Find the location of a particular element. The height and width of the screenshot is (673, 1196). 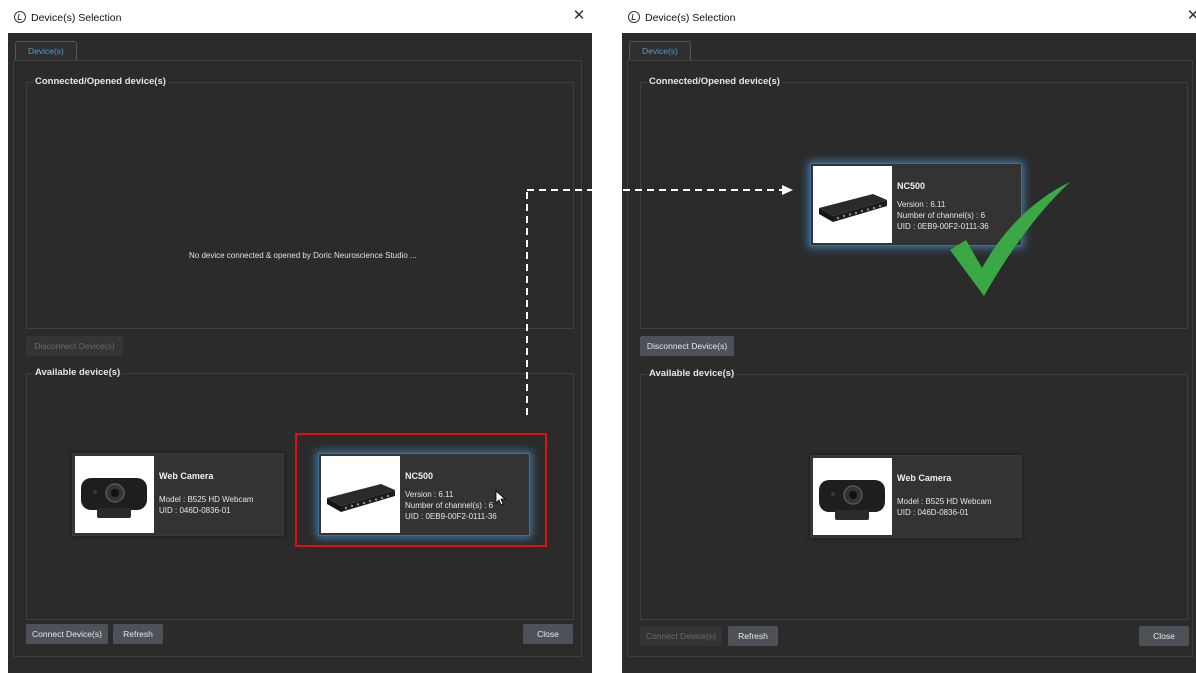

arrow-icon is located at coordinates (659, 300).